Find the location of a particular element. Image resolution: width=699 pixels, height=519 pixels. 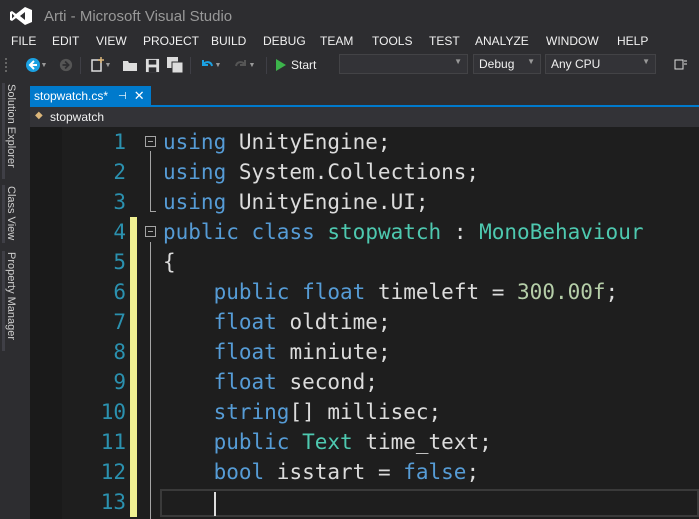

toolbar-options-icon is located at coordinates (680, 64).